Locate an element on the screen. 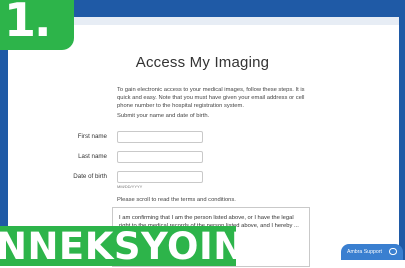 This screenshot has height=268, width=405. support-button: Ambra Support is located at coordinates (372, 252).